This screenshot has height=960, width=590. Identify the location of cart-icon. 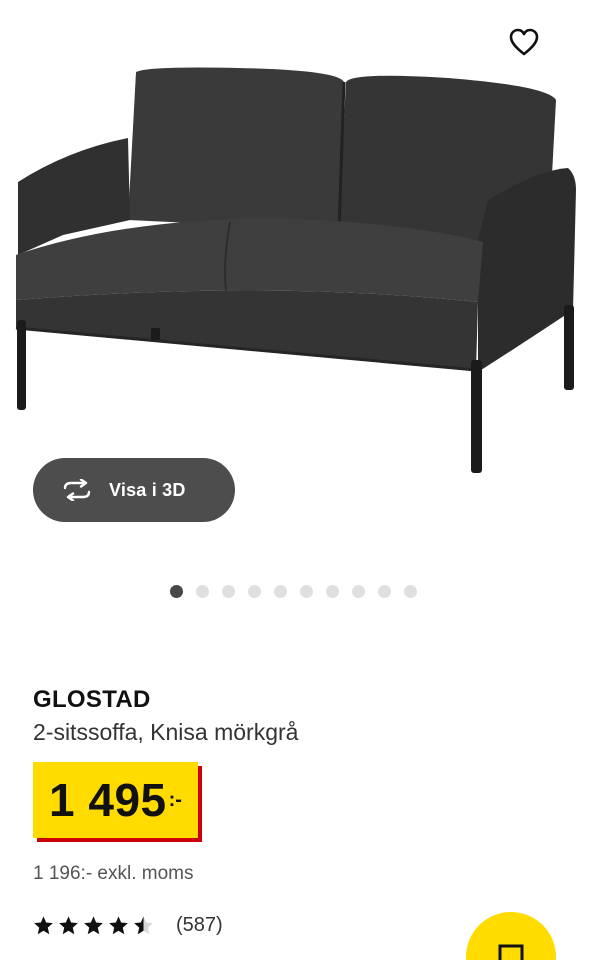
(511, 952).